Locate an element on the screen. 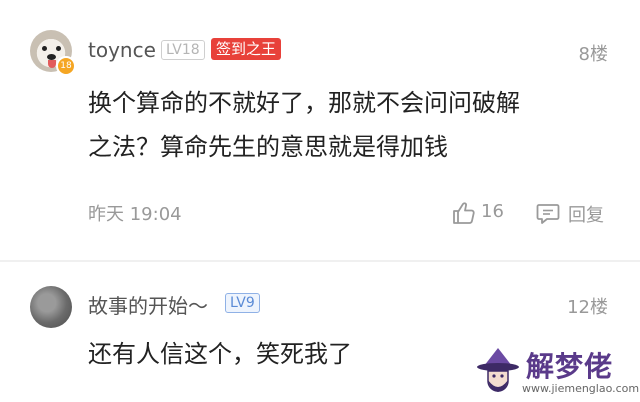 The height and width of the screenshot is (402, 640). thumbs-up-icon is located at coordinates (464, 213).